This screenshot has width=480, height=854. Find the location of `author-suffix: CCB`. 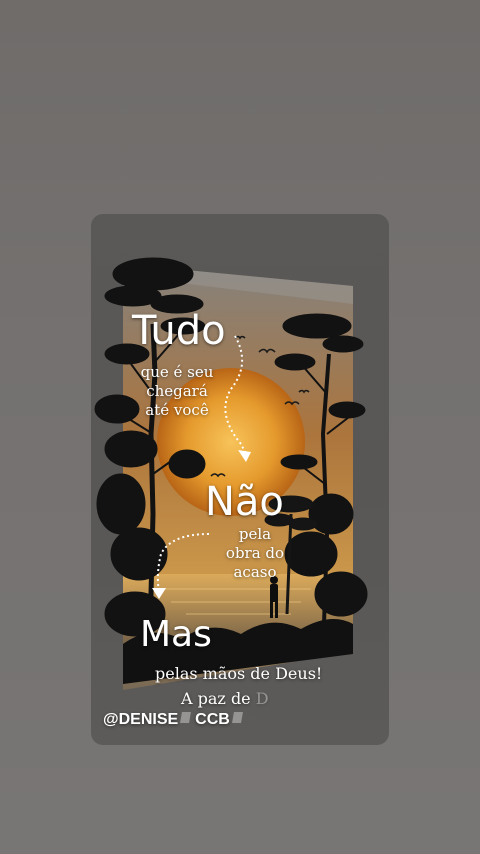

author-suffix: CCB is located at coordinates (212, 719).